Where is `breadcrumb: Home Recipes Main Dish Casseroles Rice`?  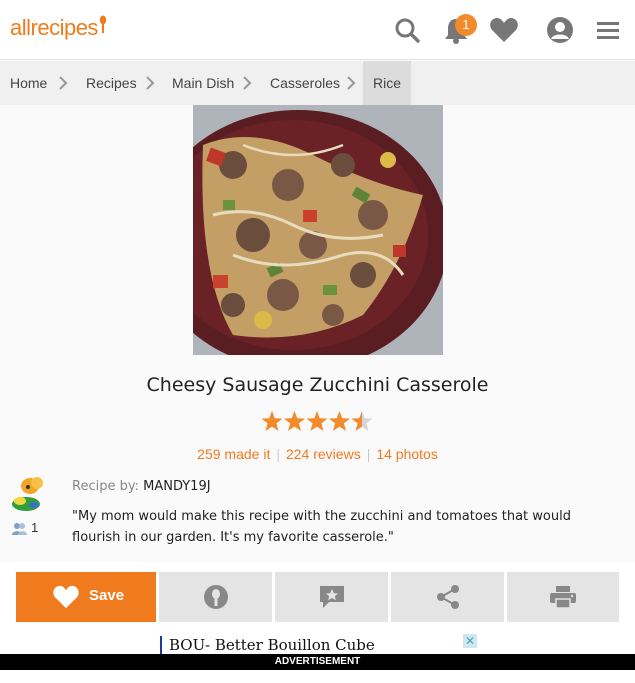
breadcrumb: Home Recipes Main Dish Casseroles Rice is located at coordinates (317, 83).